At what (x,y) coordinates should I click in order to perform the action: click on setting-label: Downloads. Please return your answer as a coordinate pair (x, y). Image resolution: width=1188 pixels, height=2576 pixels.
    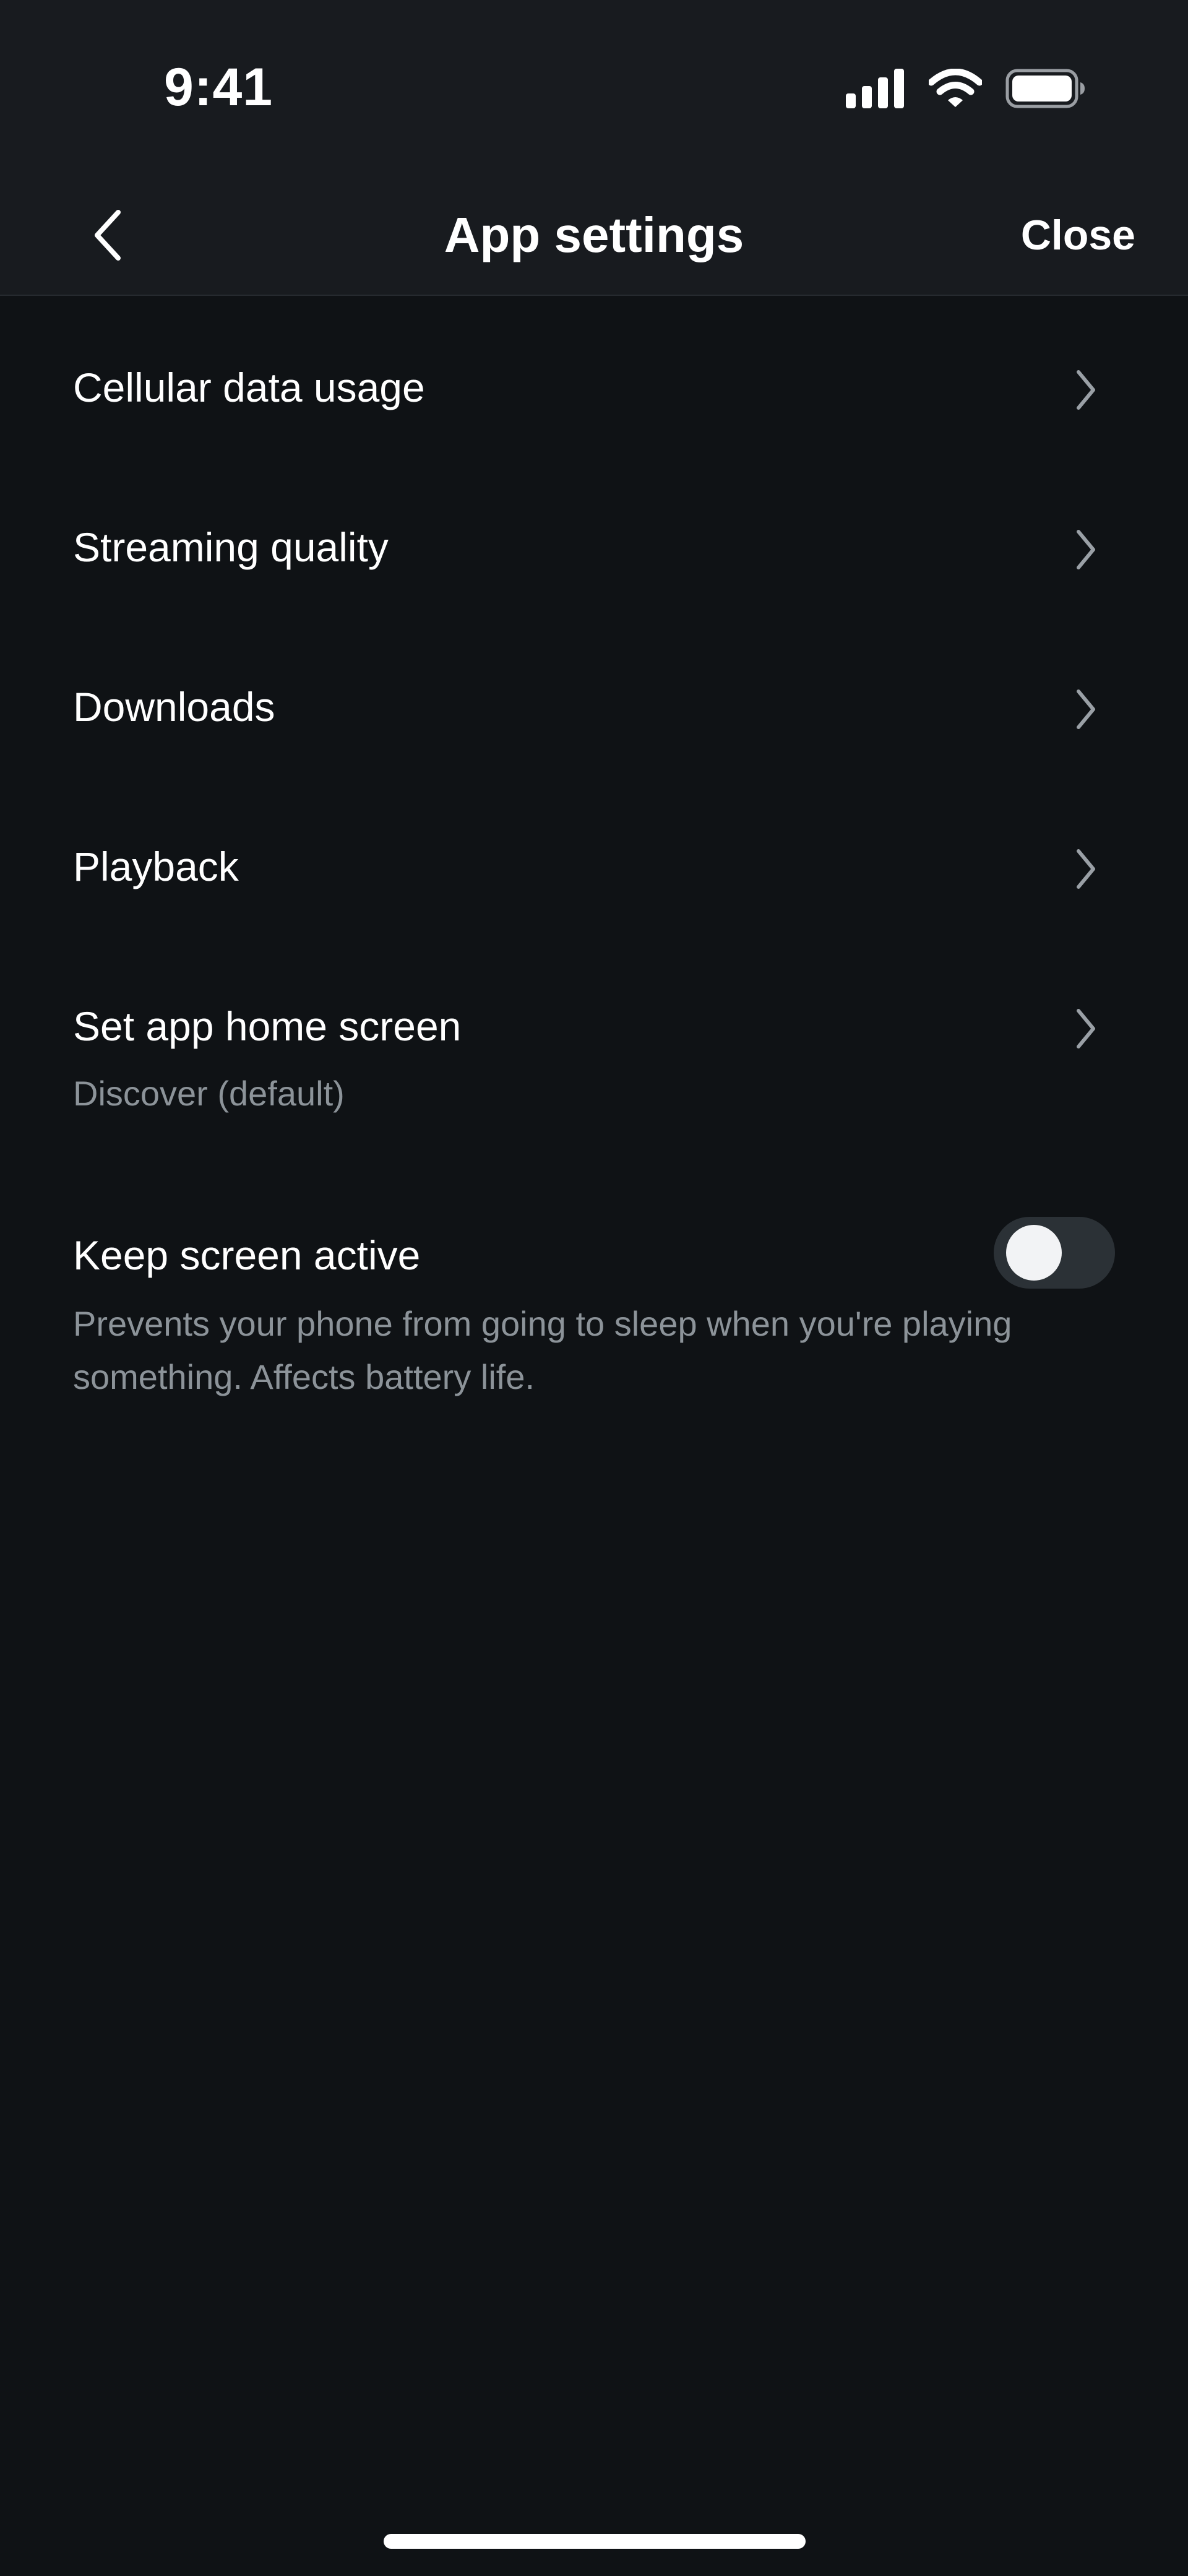
    Looking at the image, I should click on (174, 707).